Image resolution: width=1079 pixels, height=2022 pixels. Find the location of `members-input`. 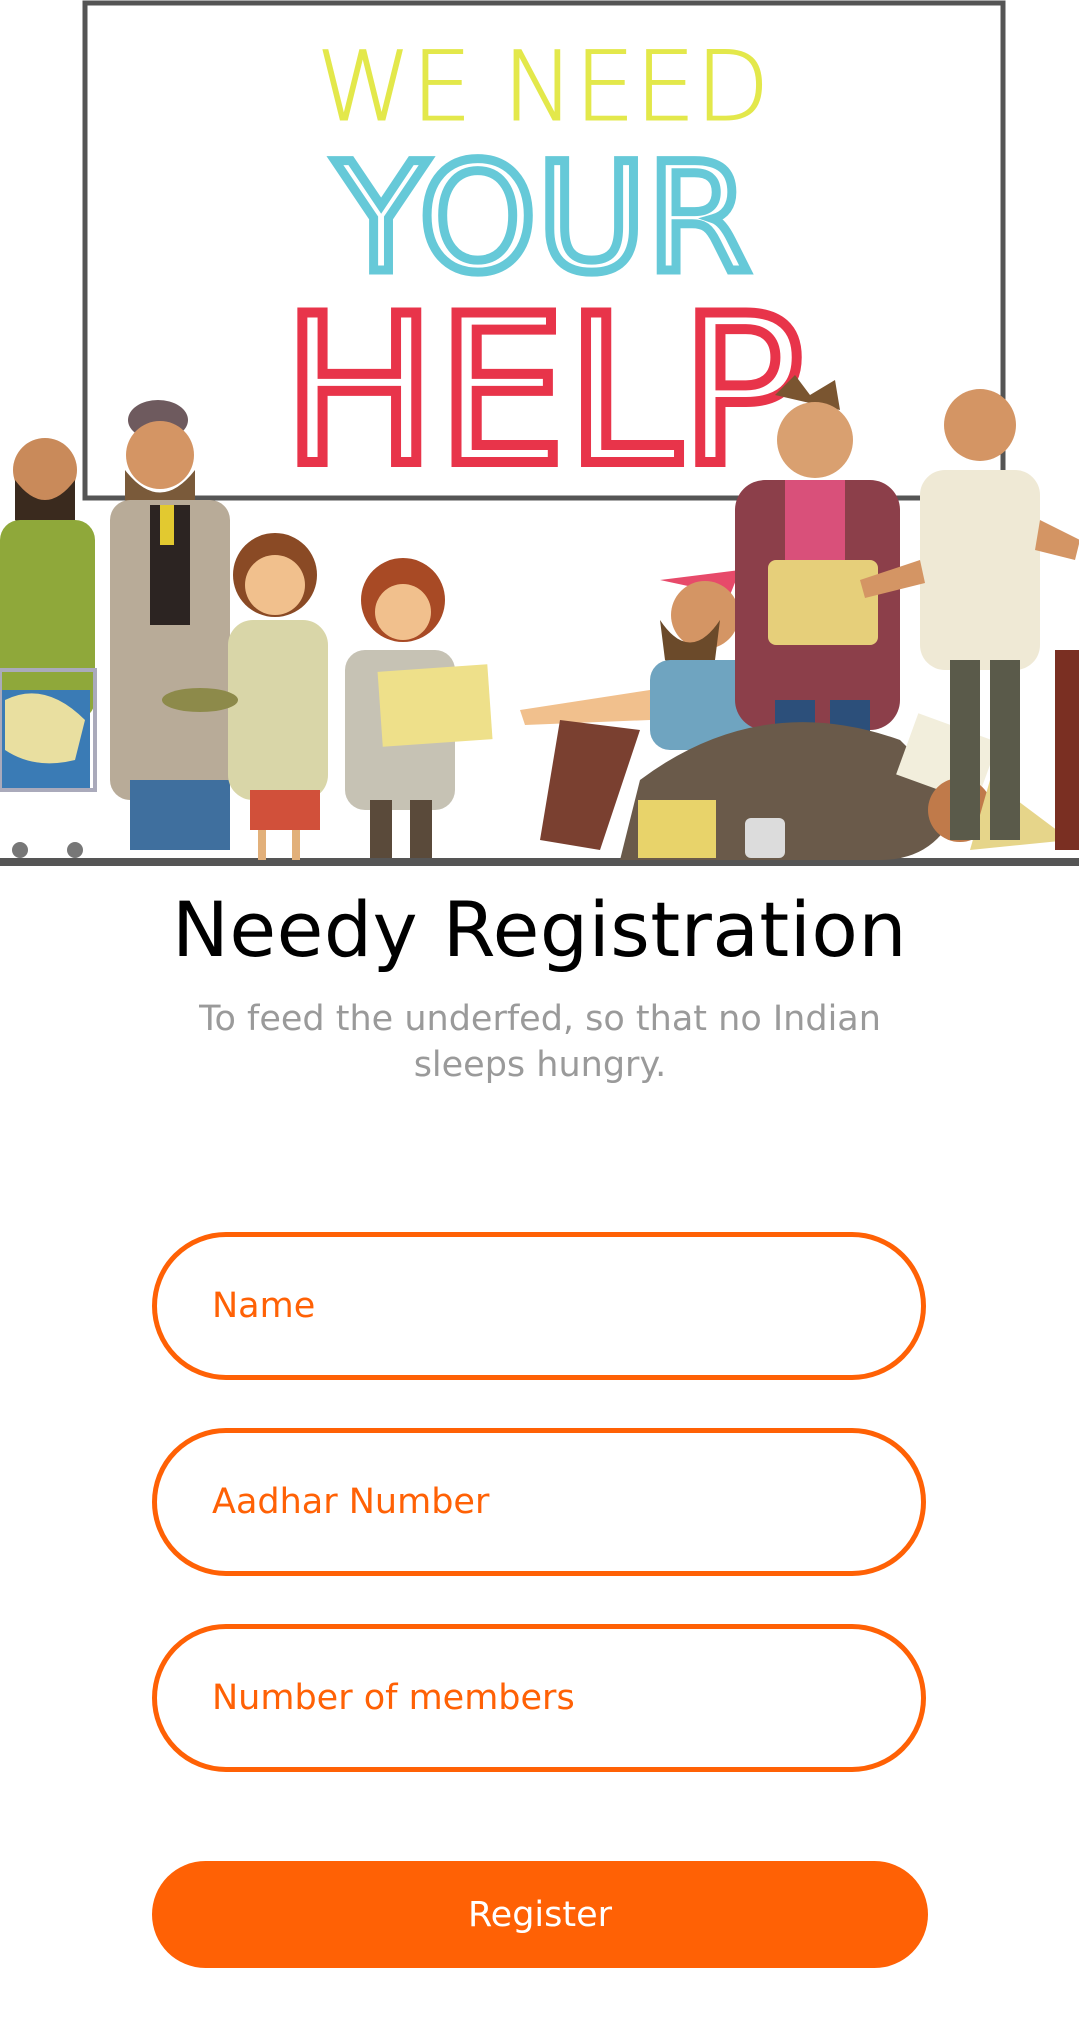

members-input is located at coordinates (542, 1698).